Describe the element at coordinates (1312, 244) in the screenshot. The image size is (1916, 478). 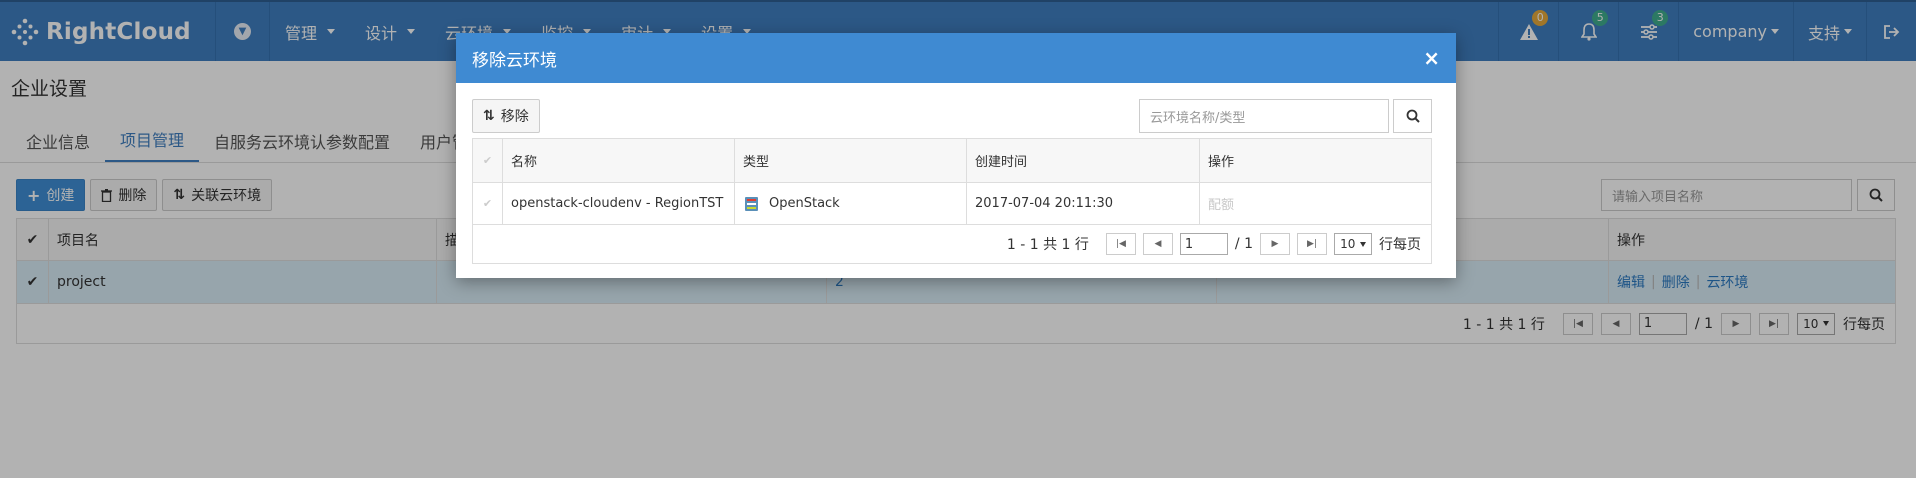
I see `last-page-button: ▶|` at that location.